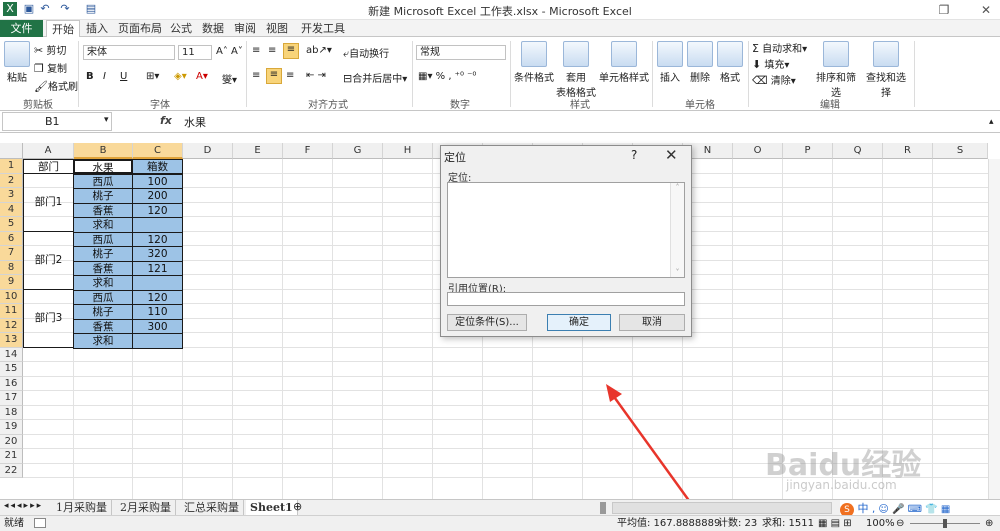 This screenshot has height=531, width=1000. Describe the element at coordinates (256, 75) in the screenshot. I see `align-left-icon: ≡` at that location.